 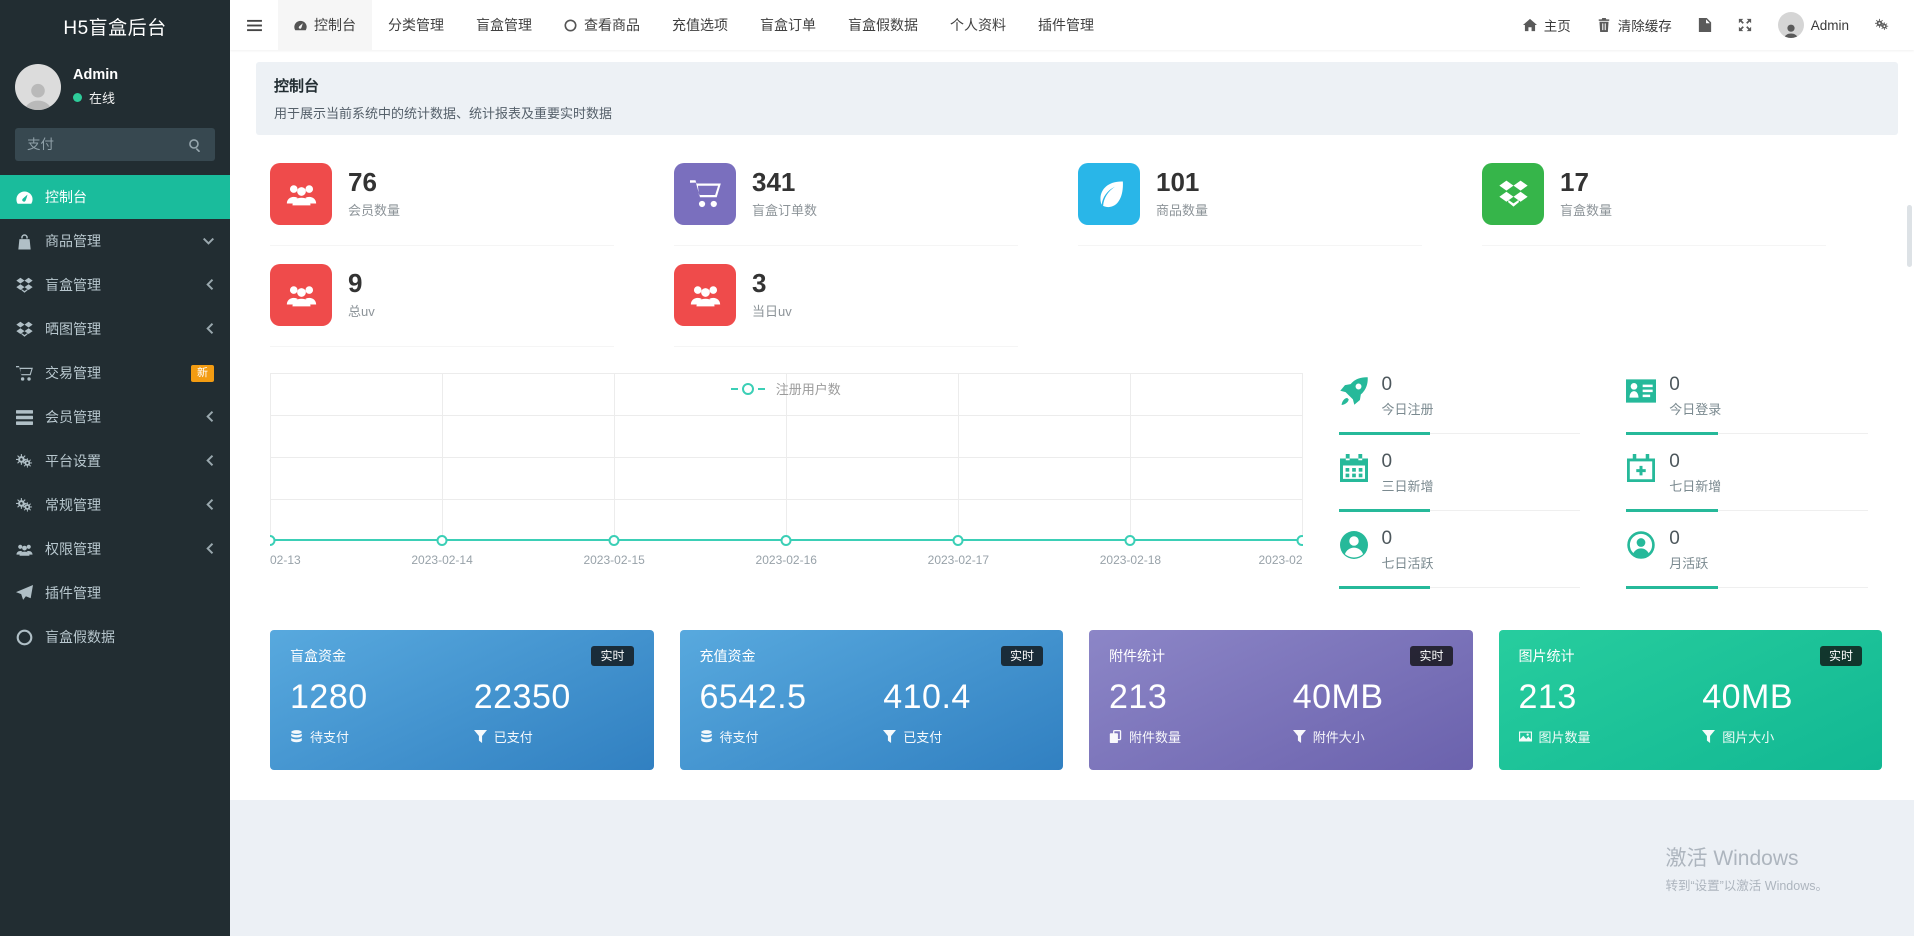 What do you see at coordinates (1909, 236) in the screenshot?
I see `scrollbar-thumb` at bounding box center [1909, 236].